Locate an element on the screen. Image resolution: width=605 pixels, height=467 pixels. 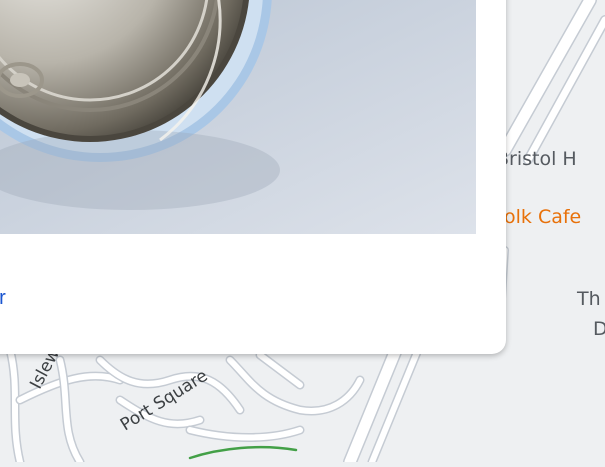
map-label-cafe: olk Cafe is located at coordinates (542, 217).